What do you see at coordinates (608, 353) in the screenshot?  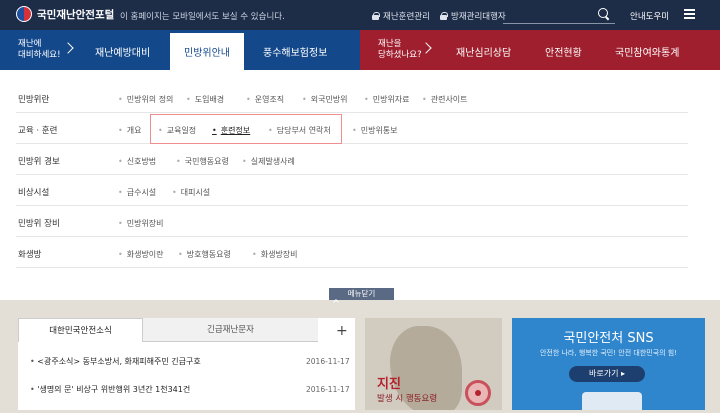 I see `sns-subtitle: 안전한 나라, 행복한 국민! 안전 대한민국의 힘!` at bounding box center [608, 353].